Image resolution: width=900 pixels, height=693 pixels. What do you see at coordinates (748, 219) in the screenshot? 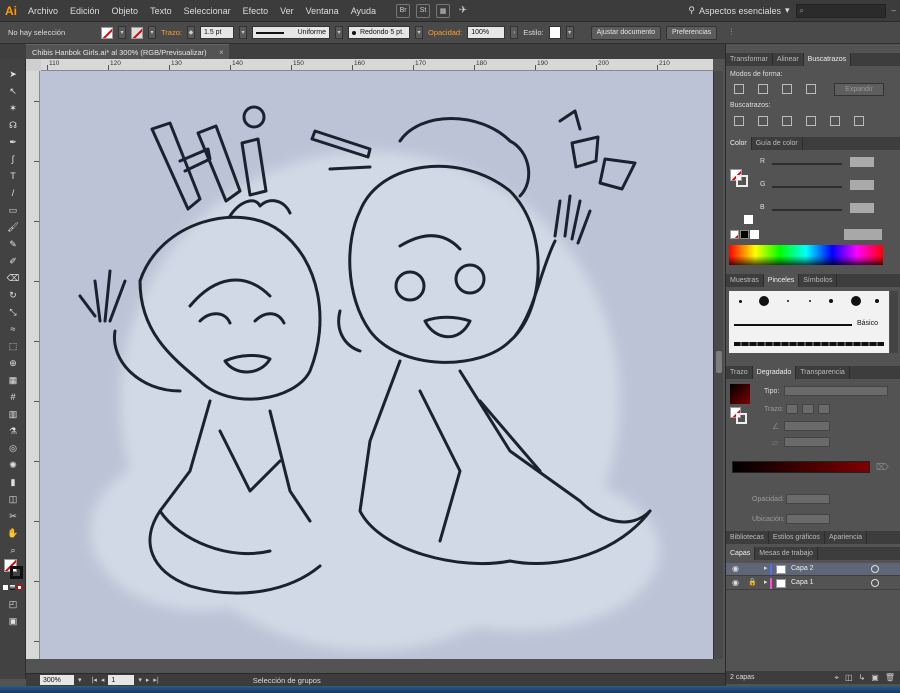
I see `white-swatch` at bounding box center [748, 219].